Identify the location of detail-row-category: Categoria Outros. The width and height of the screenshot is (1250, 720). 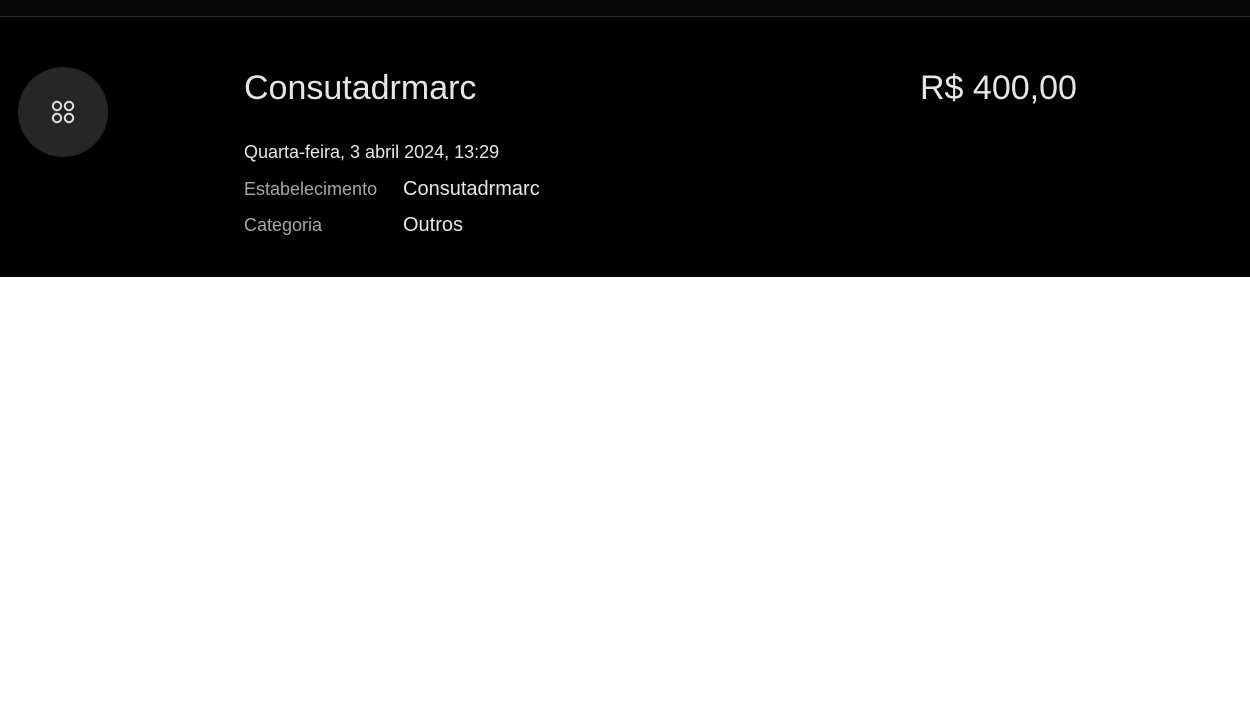
(544, 226).